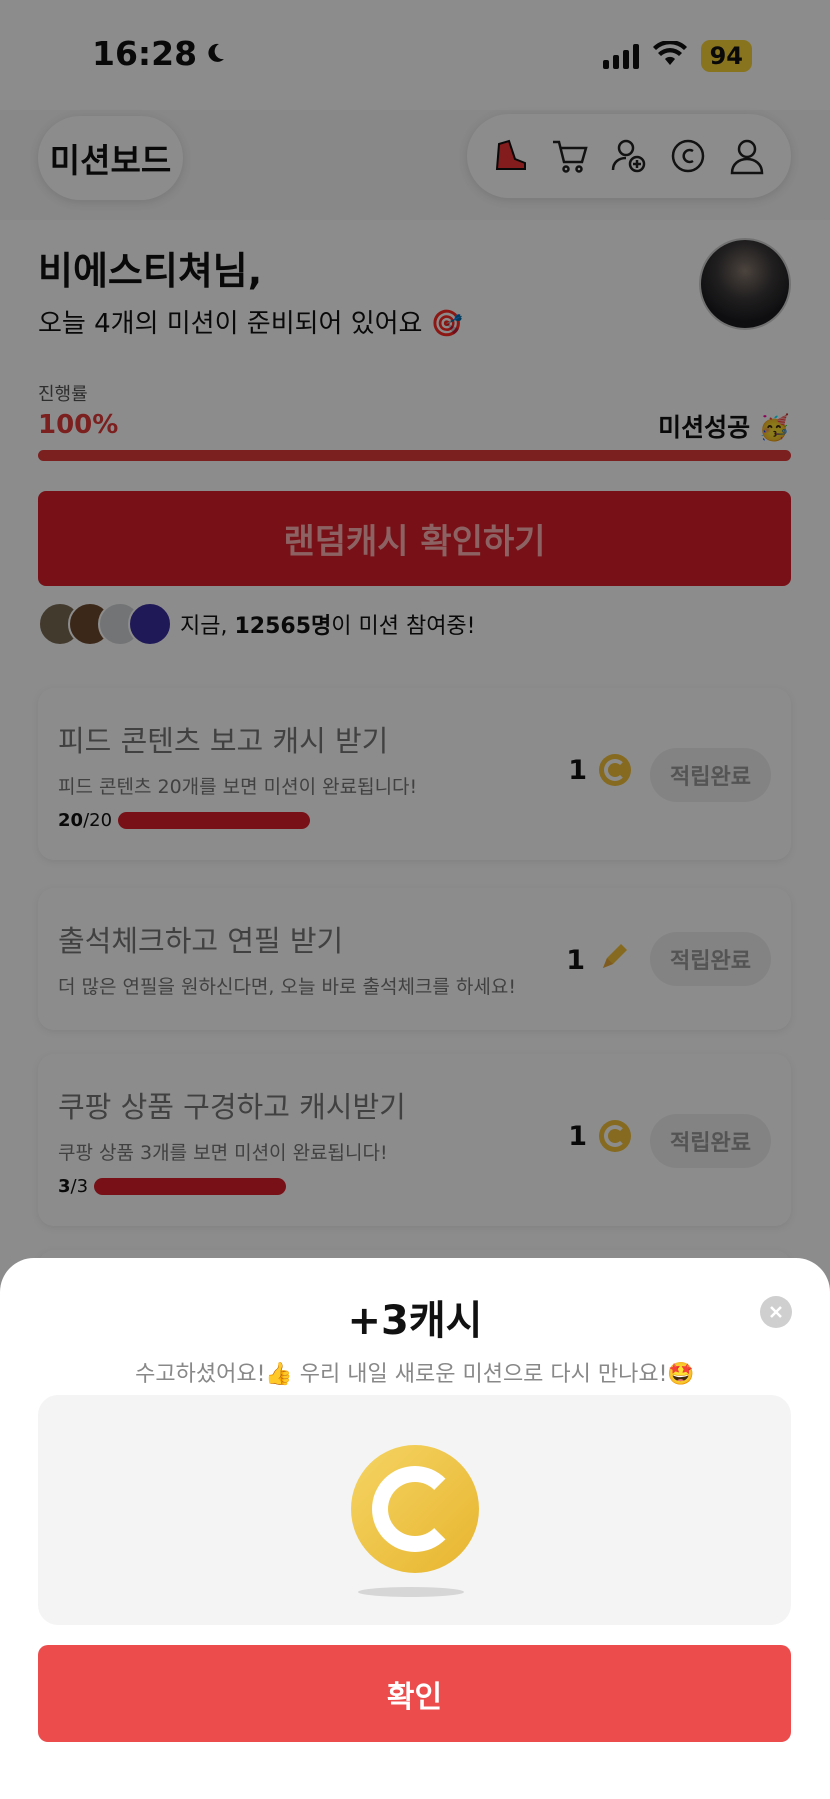 This screenshot has height=1799, width=830. What do you see at coordinates (414, 1693) in the screenshot?
I see `confirm-button: 확인` at bounding box center [414, 1693].